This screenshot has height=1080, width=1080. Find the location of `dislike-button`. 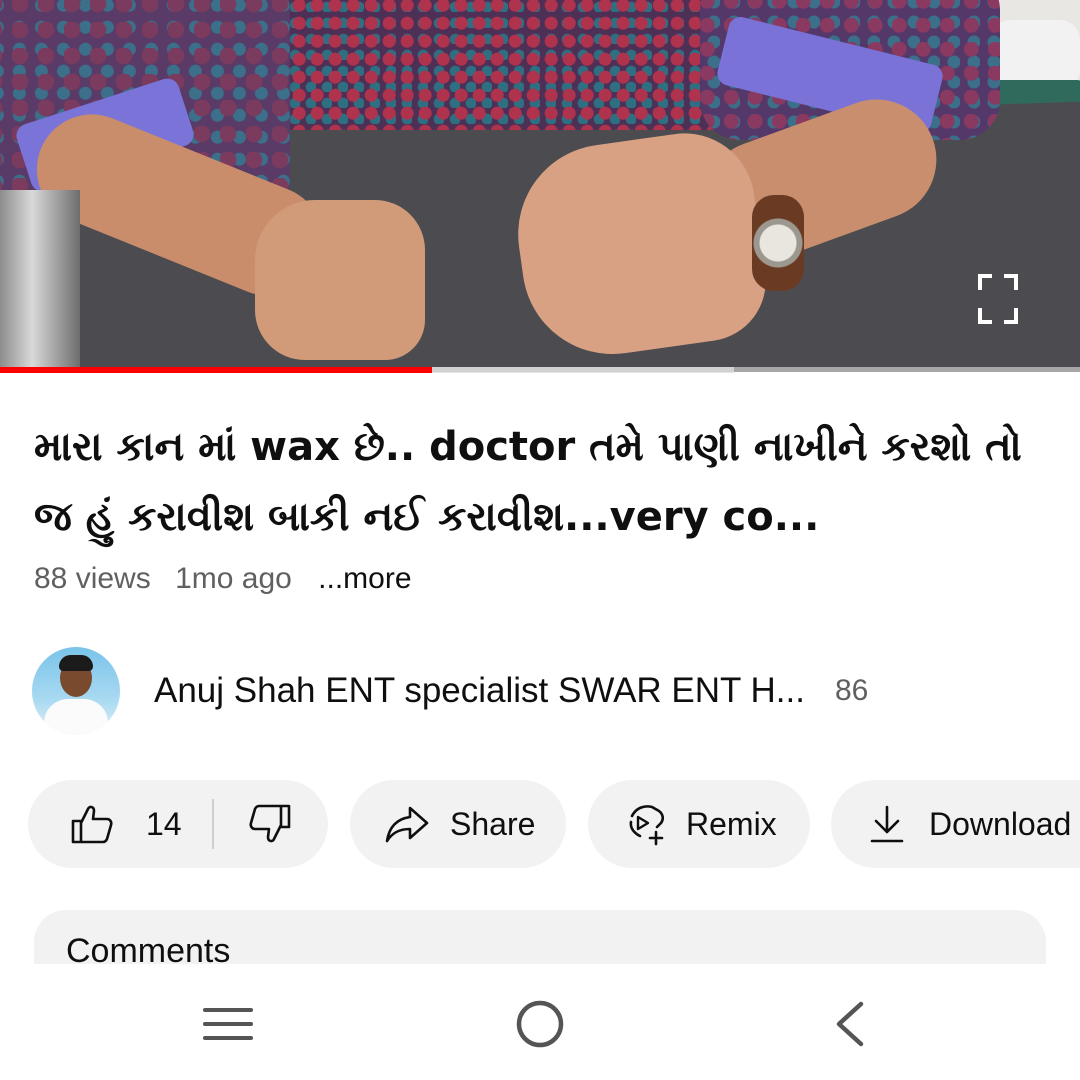

dislike-button is located at coordinates (270, 824).